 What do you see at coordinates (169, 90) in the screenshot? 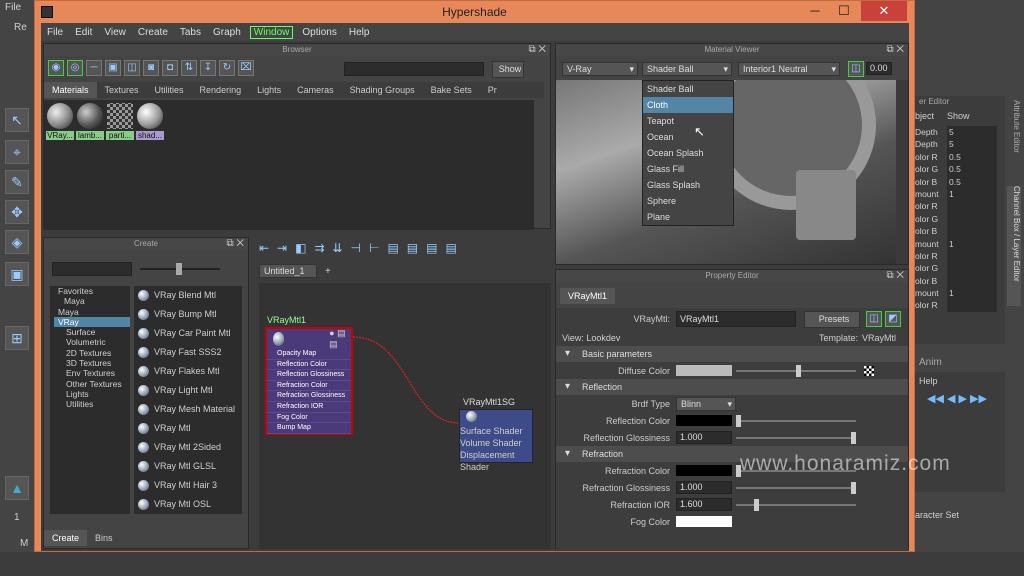
I see `browser-tab-2: Utilities` at bounding box center [169, 90].